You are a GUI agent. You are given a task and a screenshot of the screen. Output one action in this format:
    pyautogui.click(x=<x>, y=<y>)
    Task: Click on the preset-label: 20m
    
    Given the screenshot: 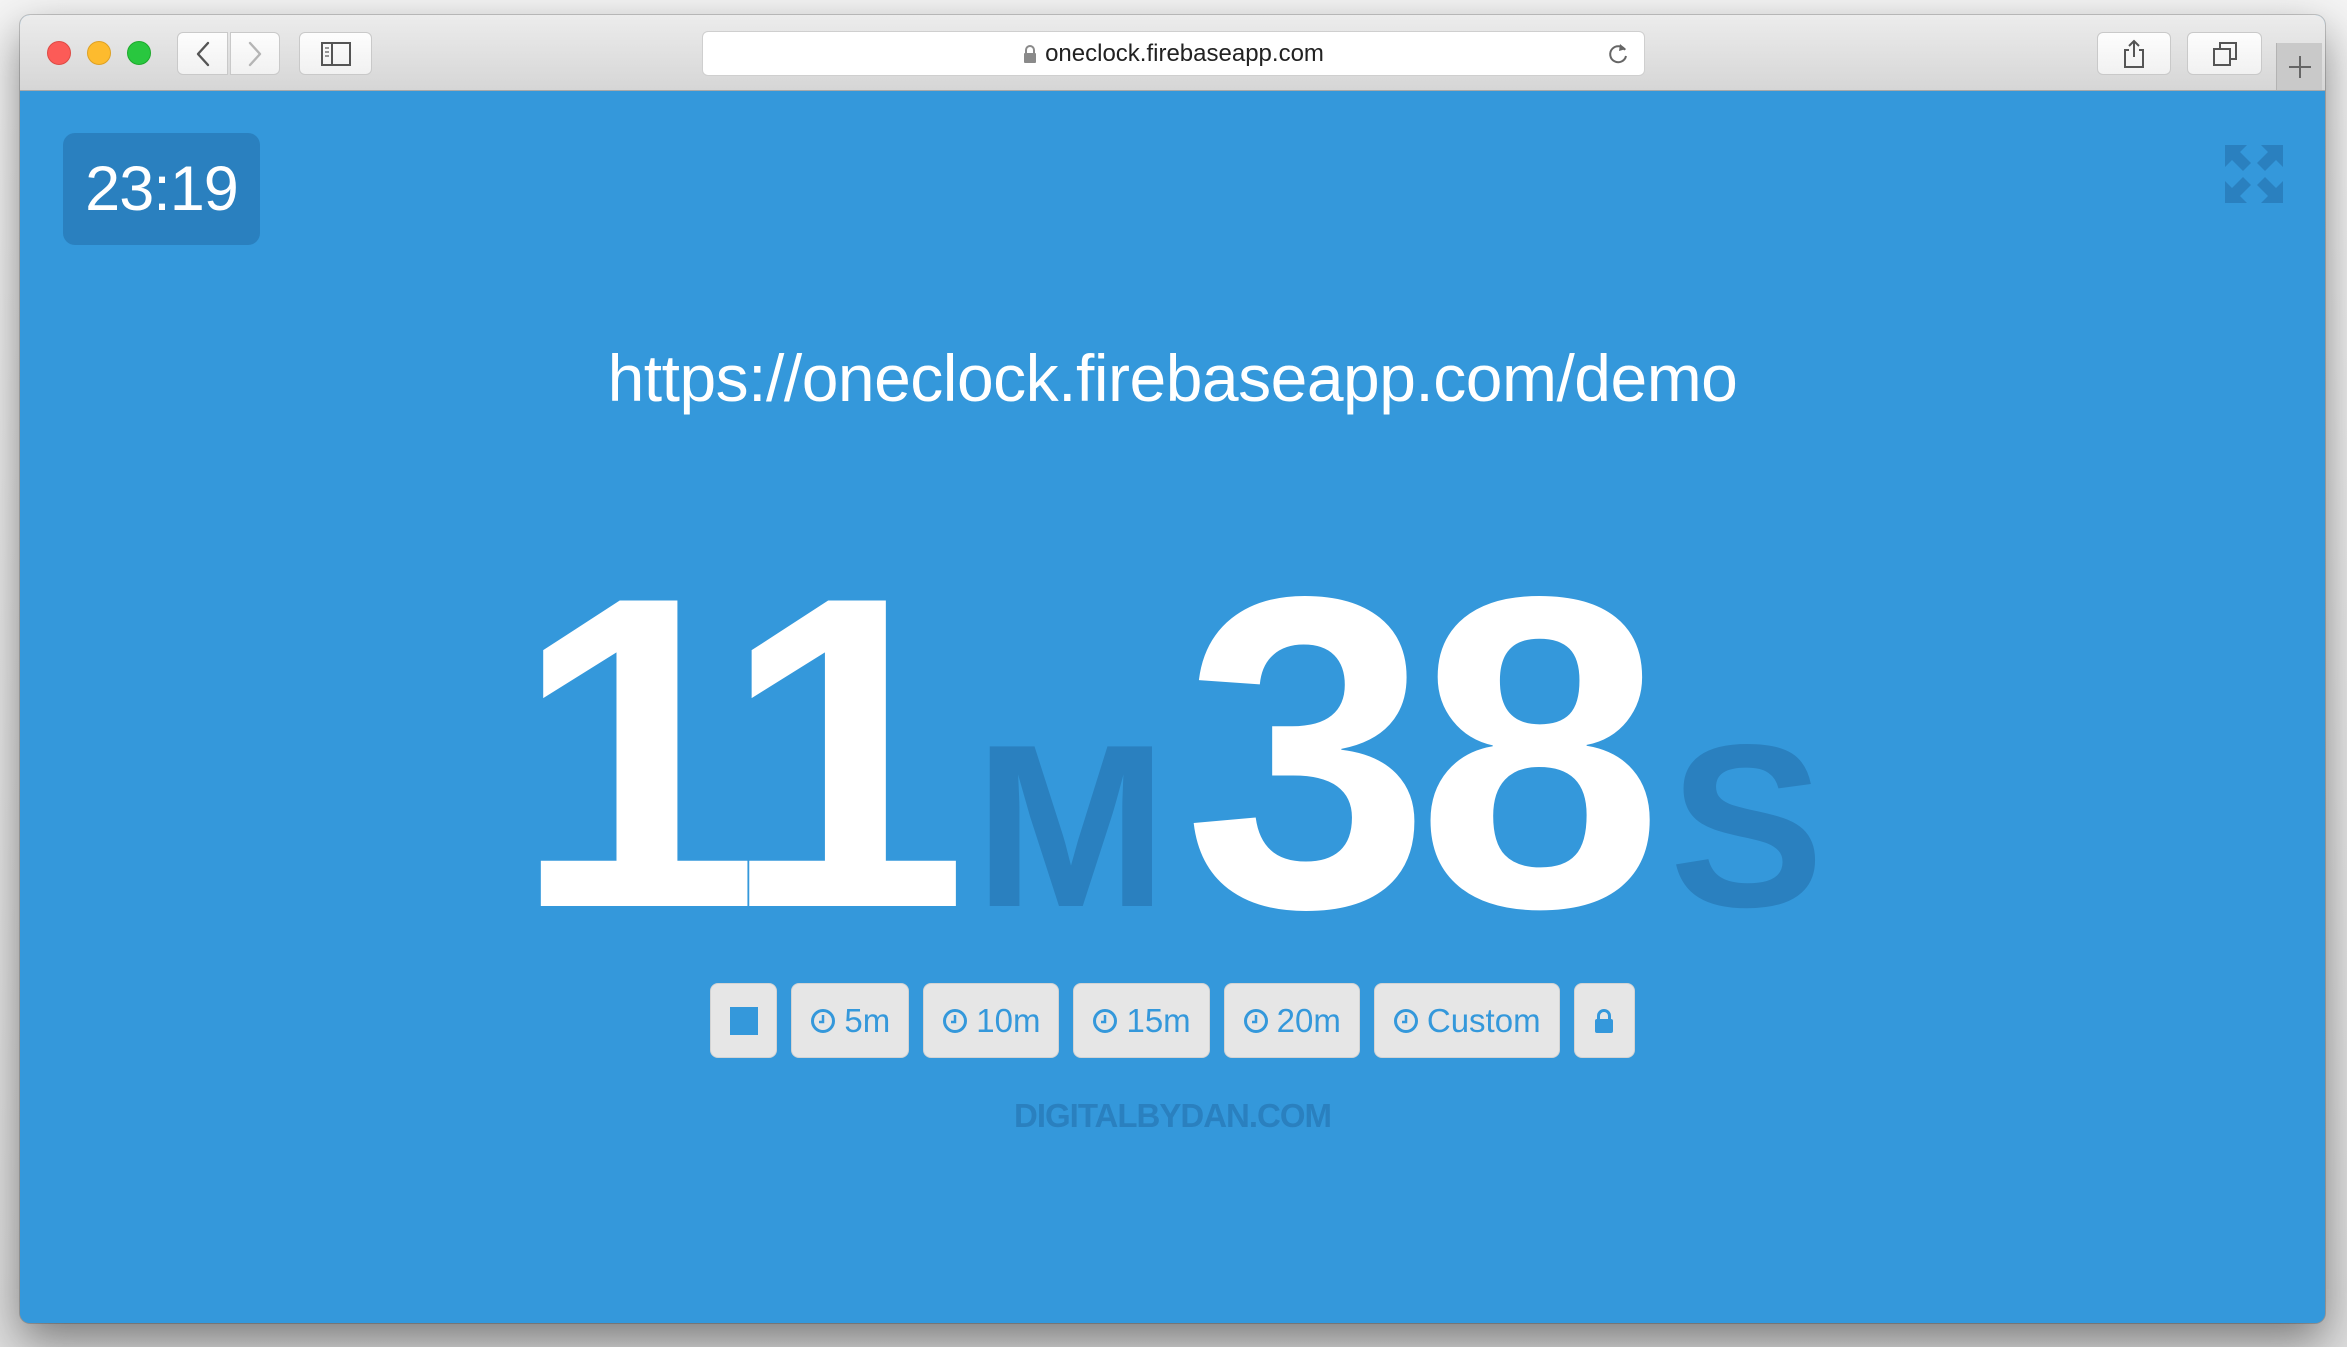 What is the action you would take?
    pyautogui.click(x=1308, y=1020)
    